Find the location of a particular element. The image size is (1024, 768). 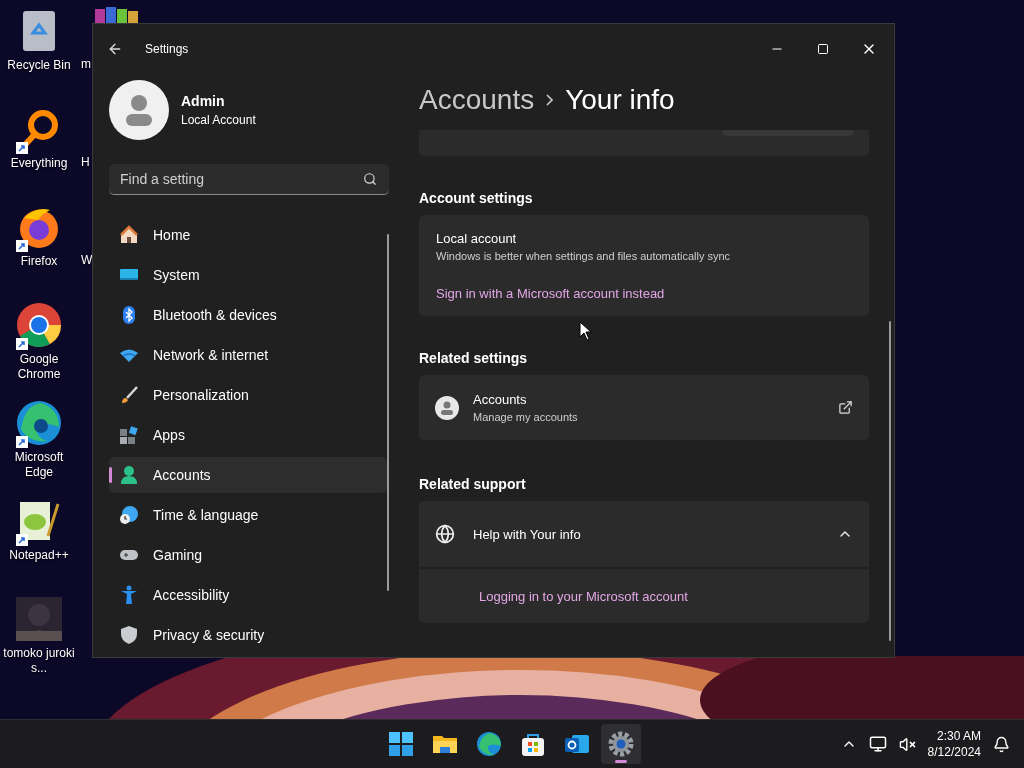

nav-item: Privacy & security is located at coordinates (248, 635).